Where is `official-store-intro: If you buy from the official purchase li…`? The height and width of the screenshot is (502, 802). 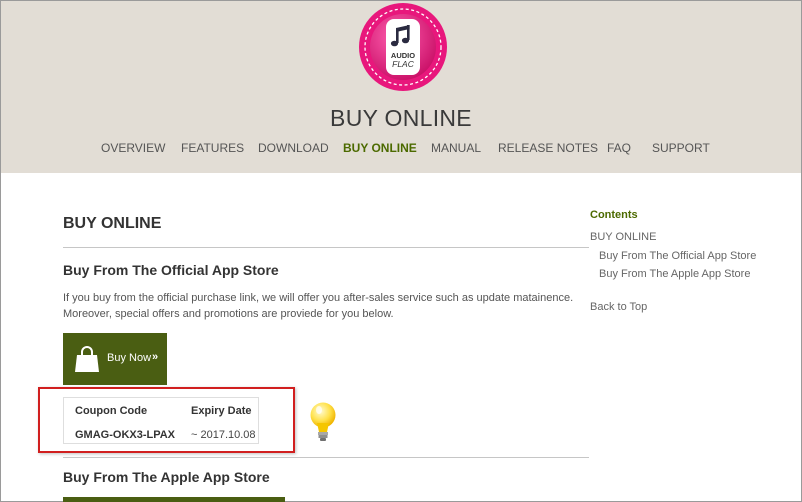
official-store-intro: If you buy from the official purchase li… is located at coordinates (318, 306).